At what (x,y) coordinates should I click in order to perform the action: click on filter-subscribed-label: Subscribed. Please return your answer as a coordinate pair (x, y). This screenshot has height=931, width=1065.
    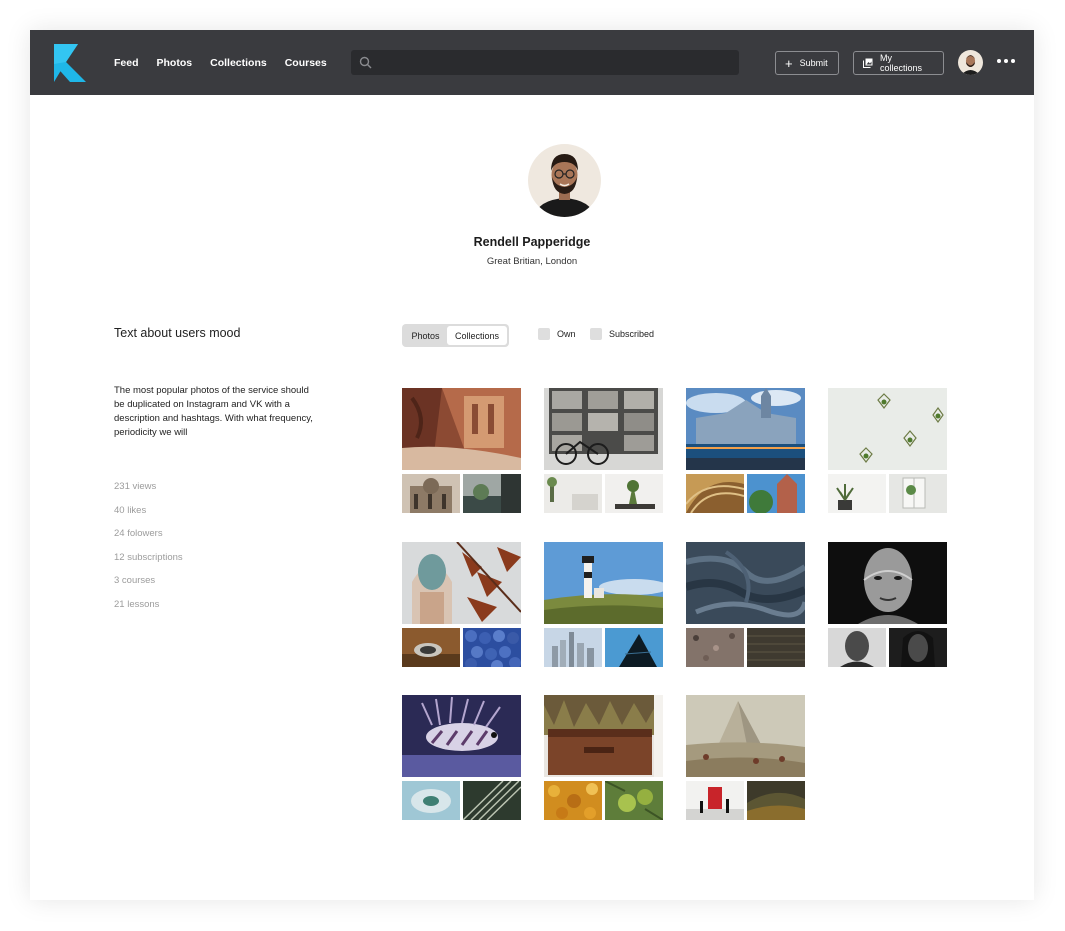
    Looking at the image, I should click on (632, 334).